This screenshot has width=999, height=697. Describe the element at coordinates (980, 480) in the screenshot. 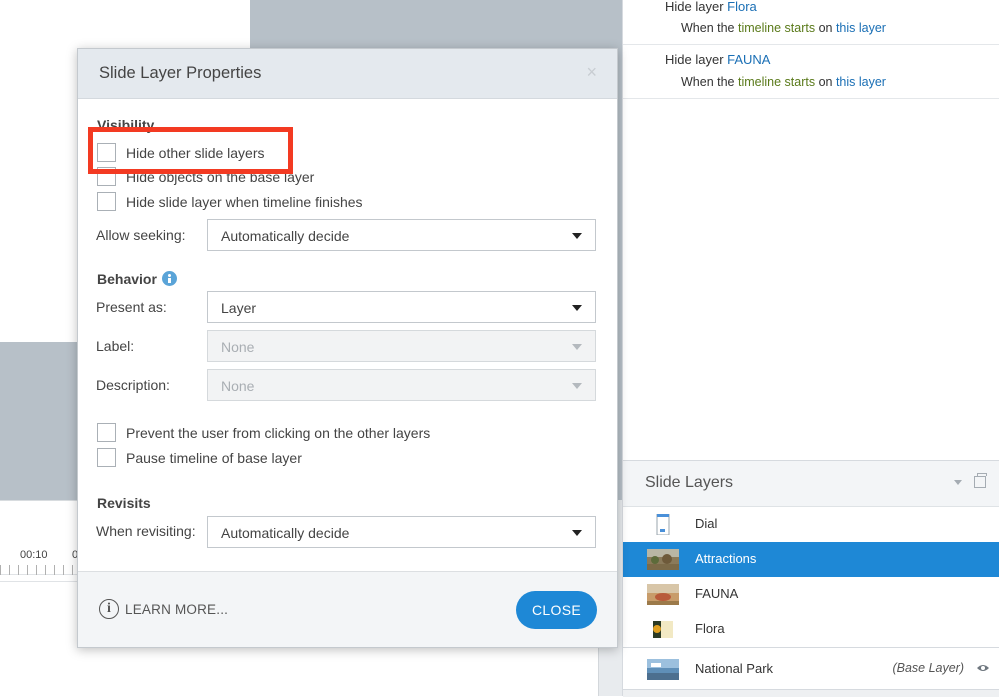

I see `float-window-icon` at that location.